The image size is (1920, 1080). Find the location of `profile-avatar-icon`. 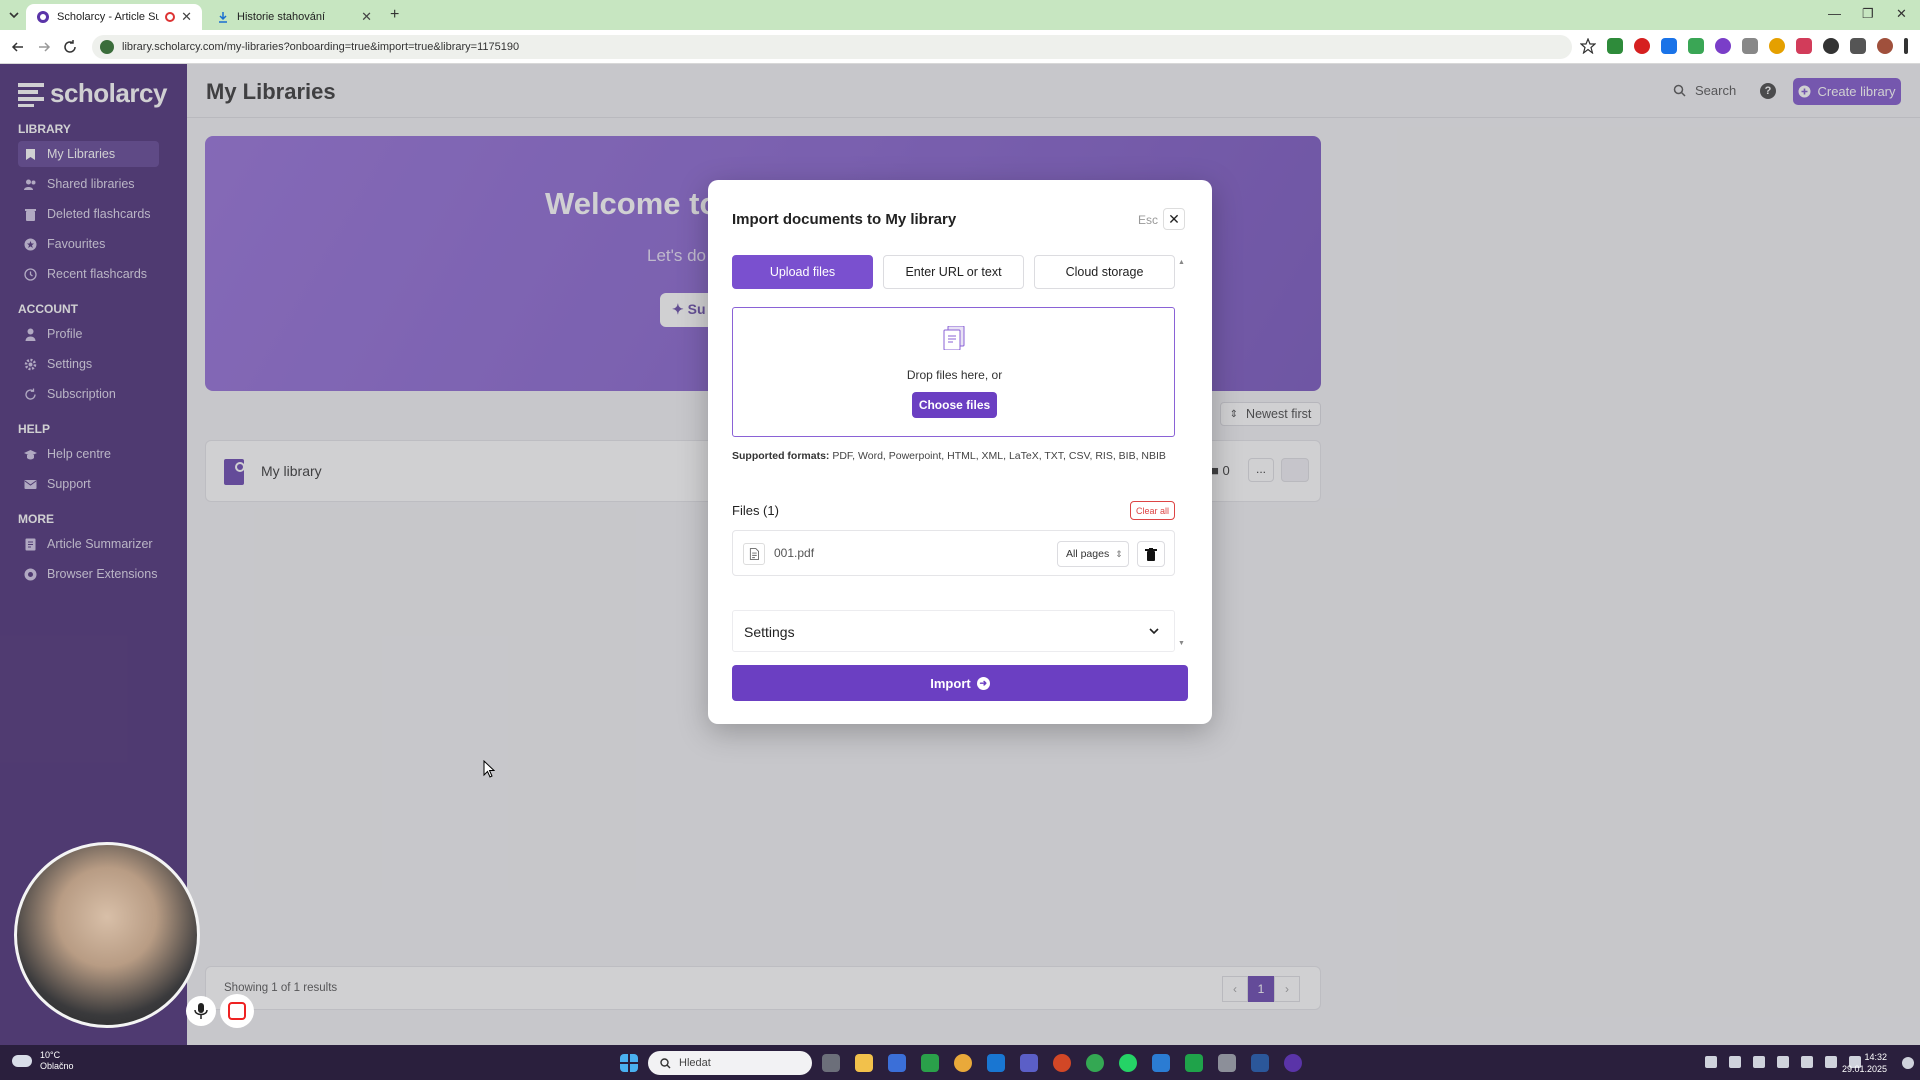

profile-avatar-icon is located at coordinates (1885, 46).